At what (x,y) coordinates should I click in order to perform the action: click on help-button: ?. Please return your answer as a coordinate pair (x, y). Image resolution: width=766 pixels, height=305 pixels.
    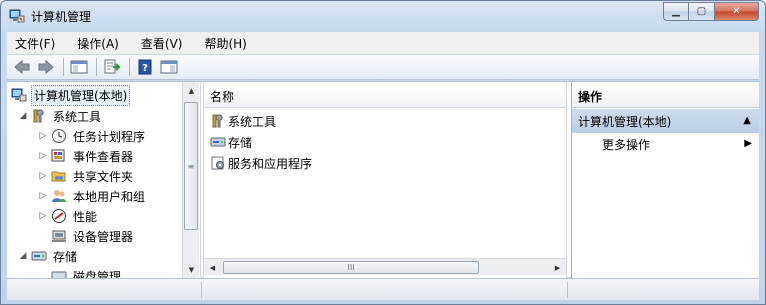
    Looking at the image, I should click on (145, 67).